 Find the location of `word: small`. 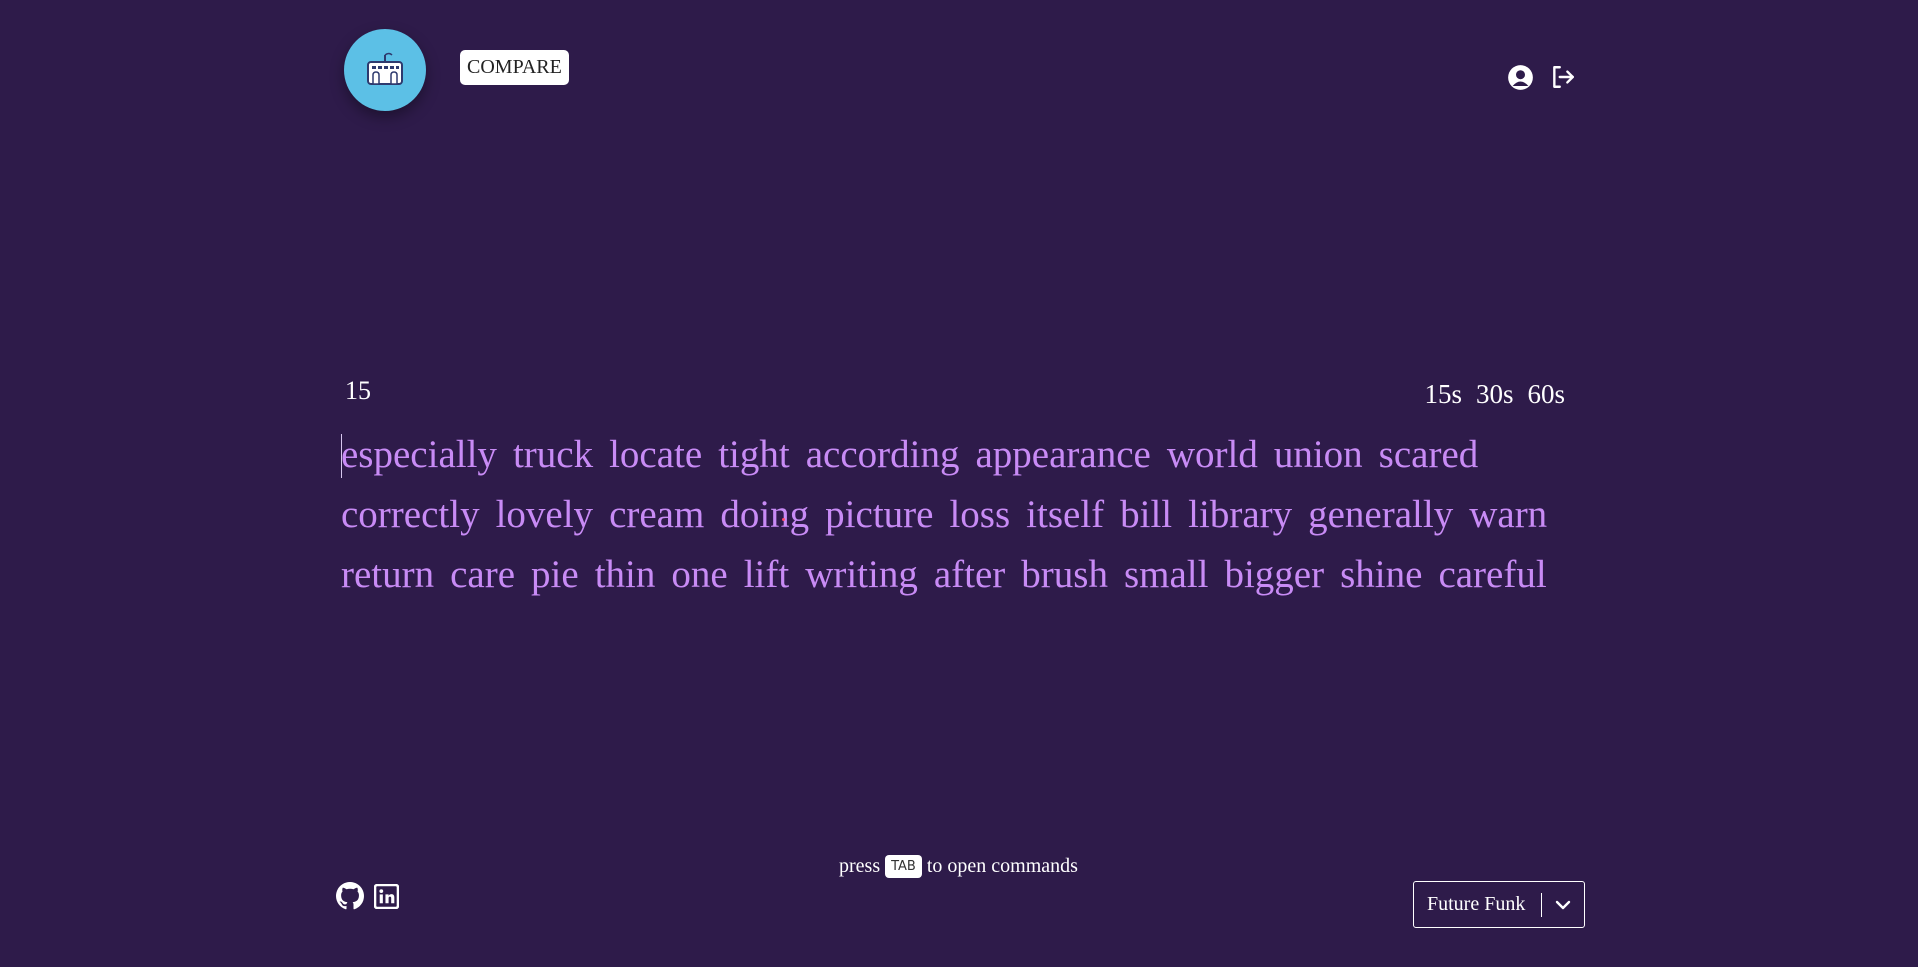

word: small is located at coordinates (1166, 574).